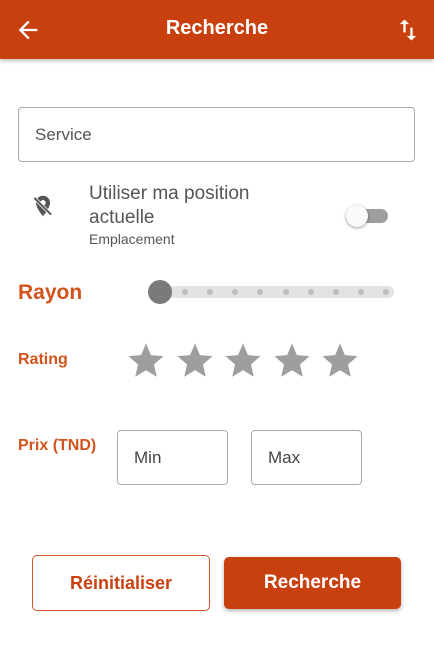 This screenshot has height=653, width=434. I want to click on slider-thumb, so click(160, 292).